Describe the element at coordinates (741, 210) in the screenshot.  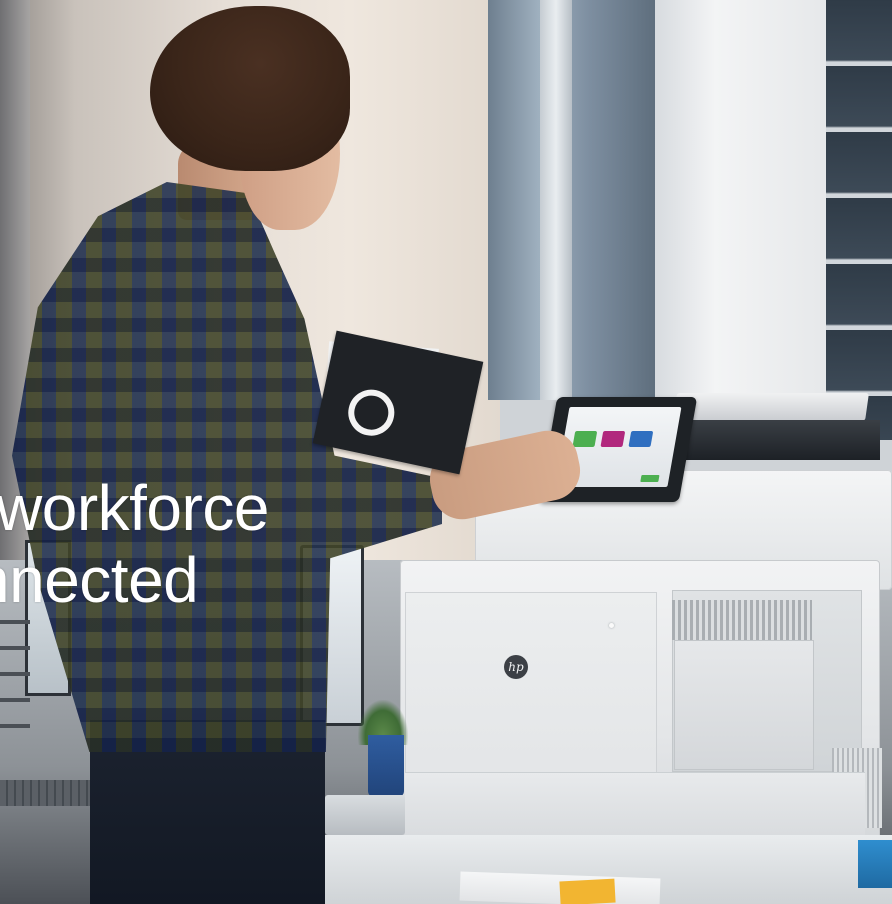
I see `right-pillar` at that location.